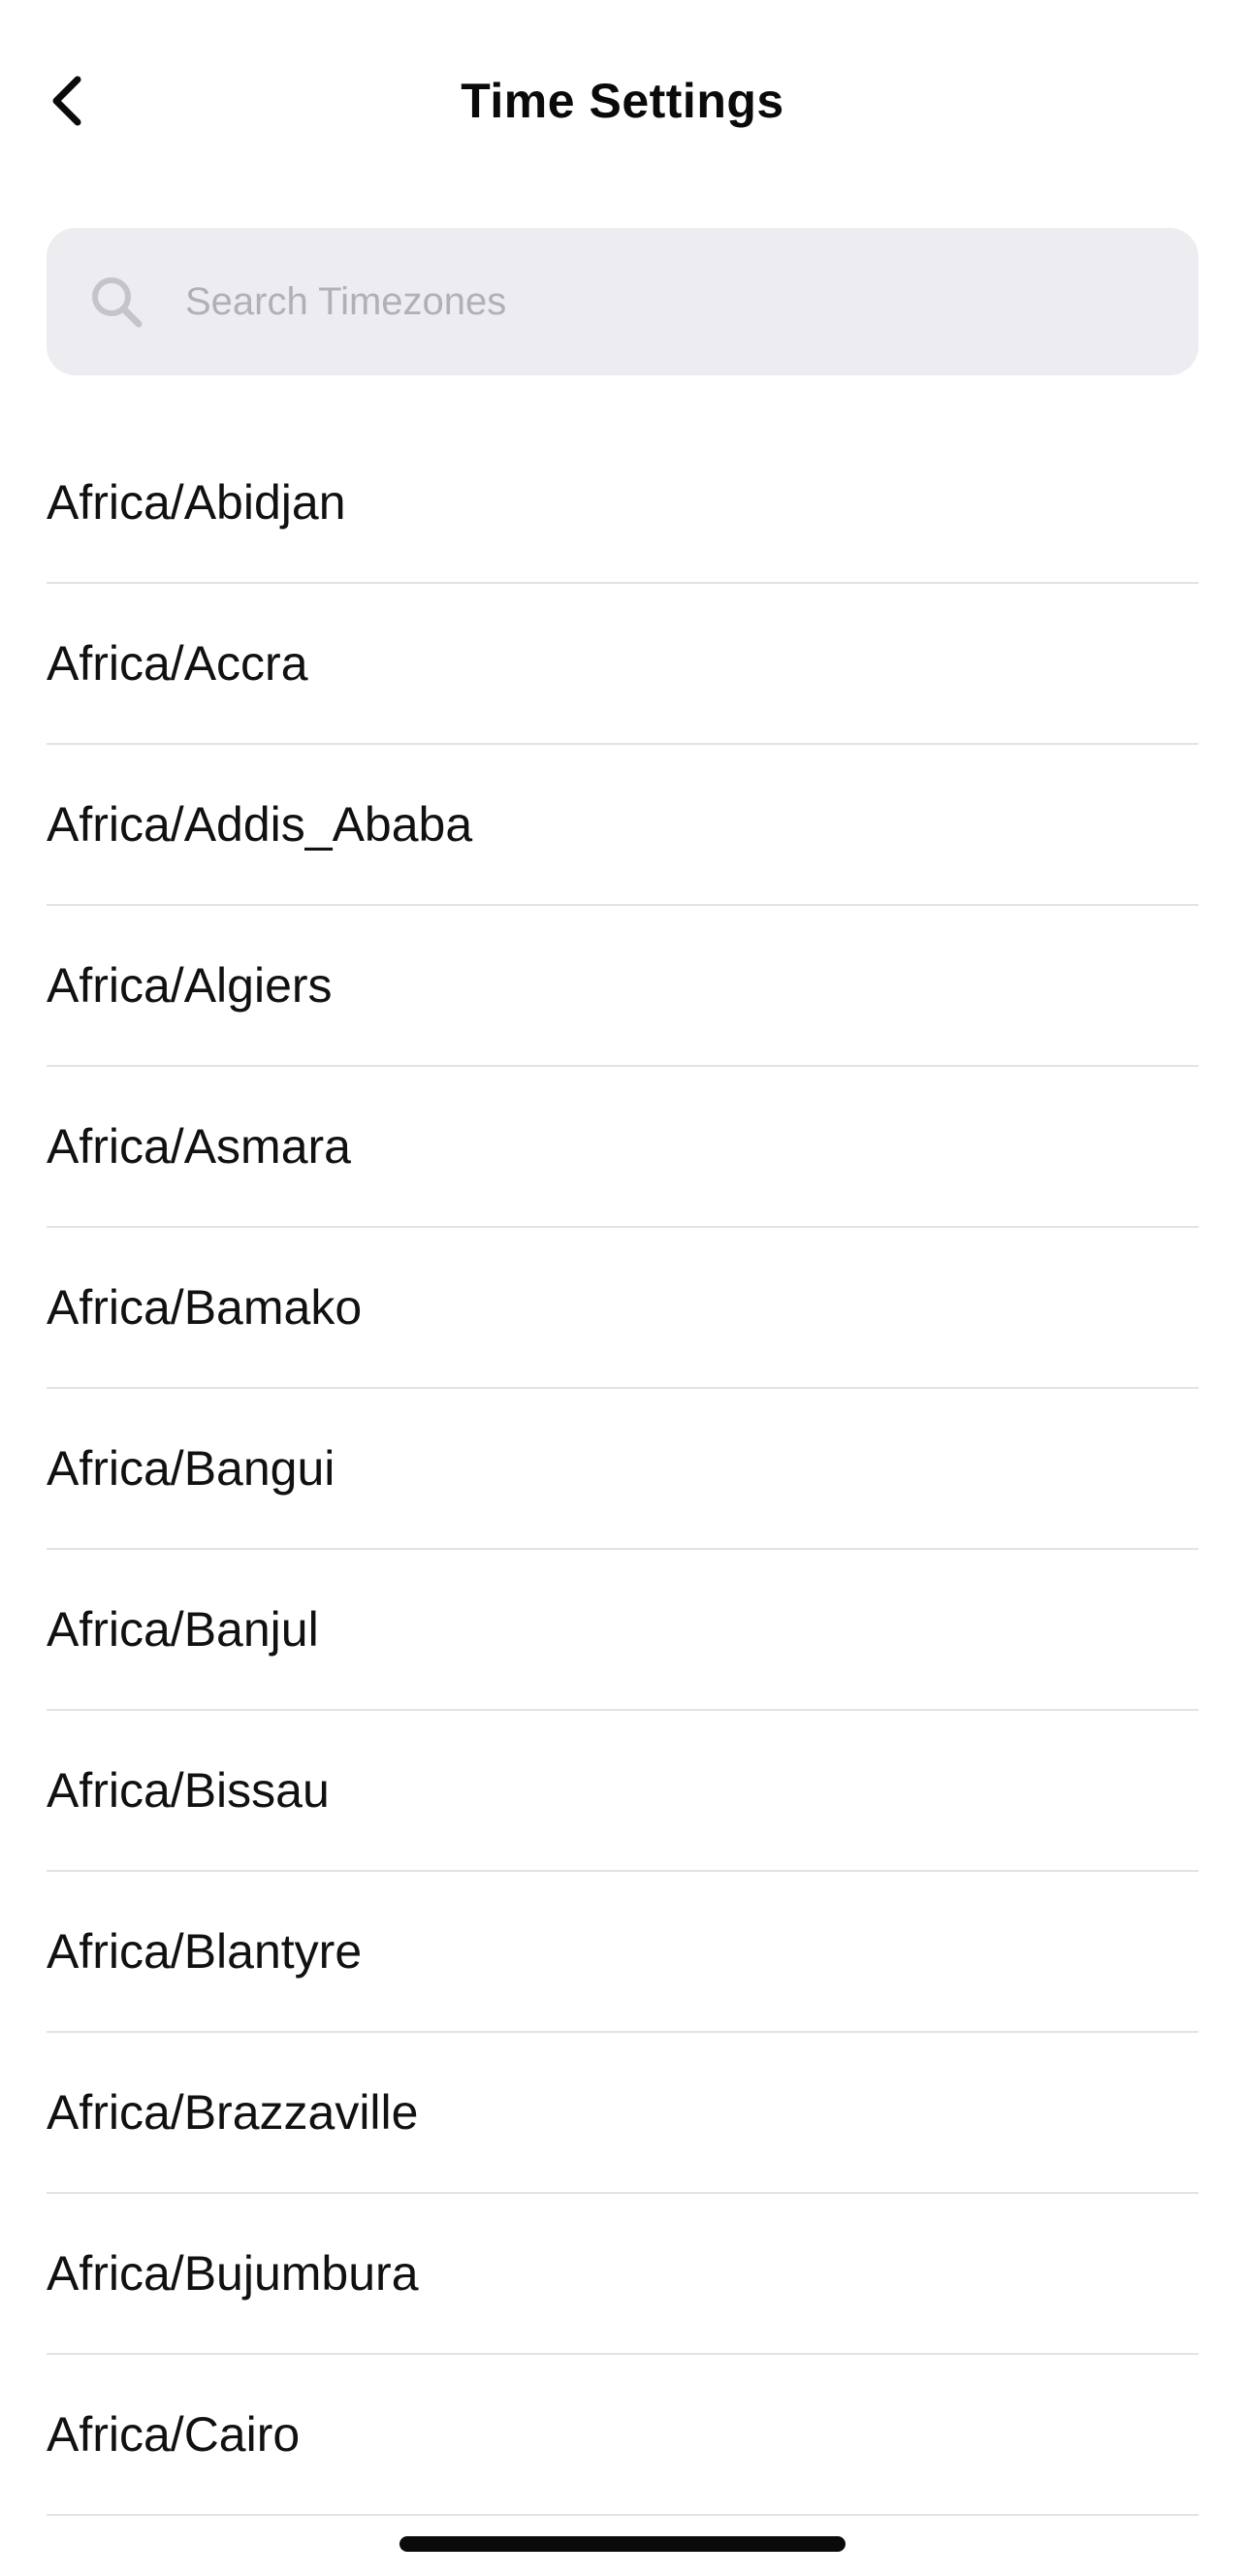 The width and height of the screenshot is (1245, 2576). I want to click on list-item: Africa/Accra, so click(622, 664).